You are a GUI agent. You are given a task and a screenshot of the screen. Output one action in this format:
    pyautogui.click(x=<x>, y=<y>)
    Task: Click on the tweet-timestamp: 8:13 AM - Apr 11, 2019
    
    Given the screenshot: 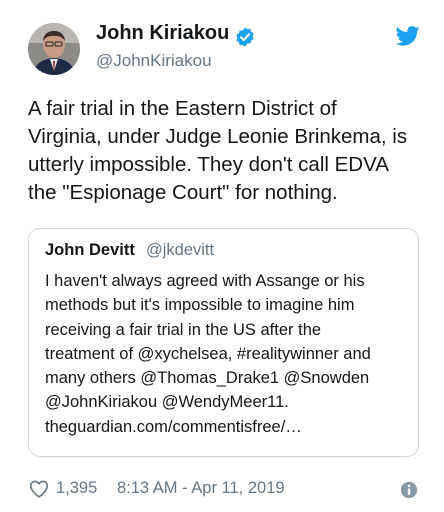 What is the action you would take?
    pyautogui.click(x=201, y=488)
    